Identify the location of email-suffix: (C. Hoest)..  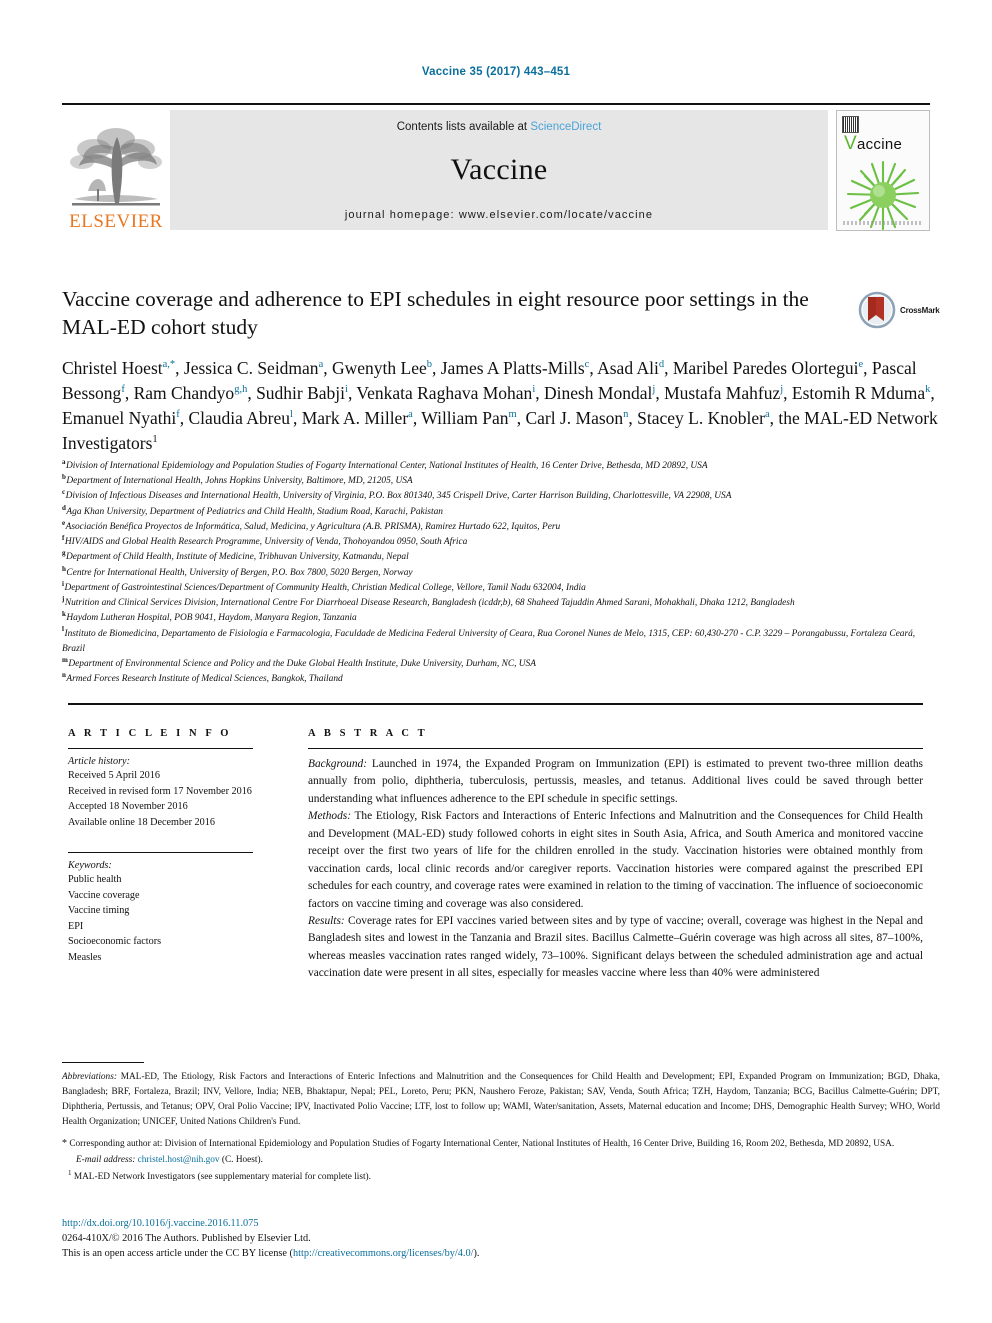
(241, 1159).